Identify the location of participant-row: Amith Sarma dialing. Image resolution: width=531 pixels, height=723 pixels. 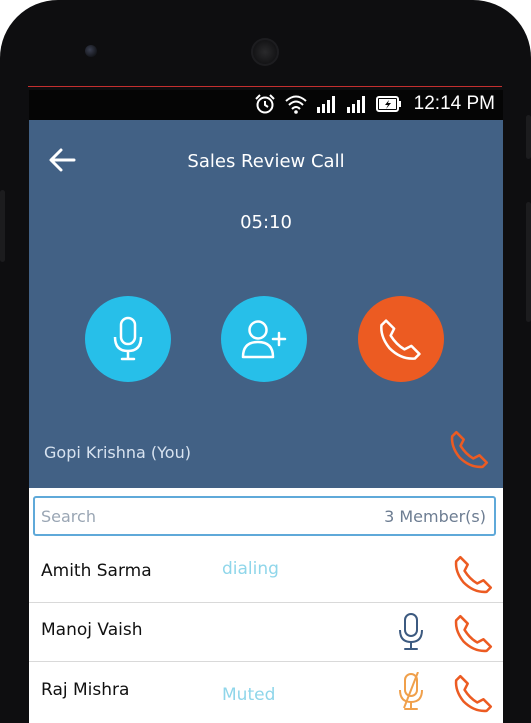
(266, 573).